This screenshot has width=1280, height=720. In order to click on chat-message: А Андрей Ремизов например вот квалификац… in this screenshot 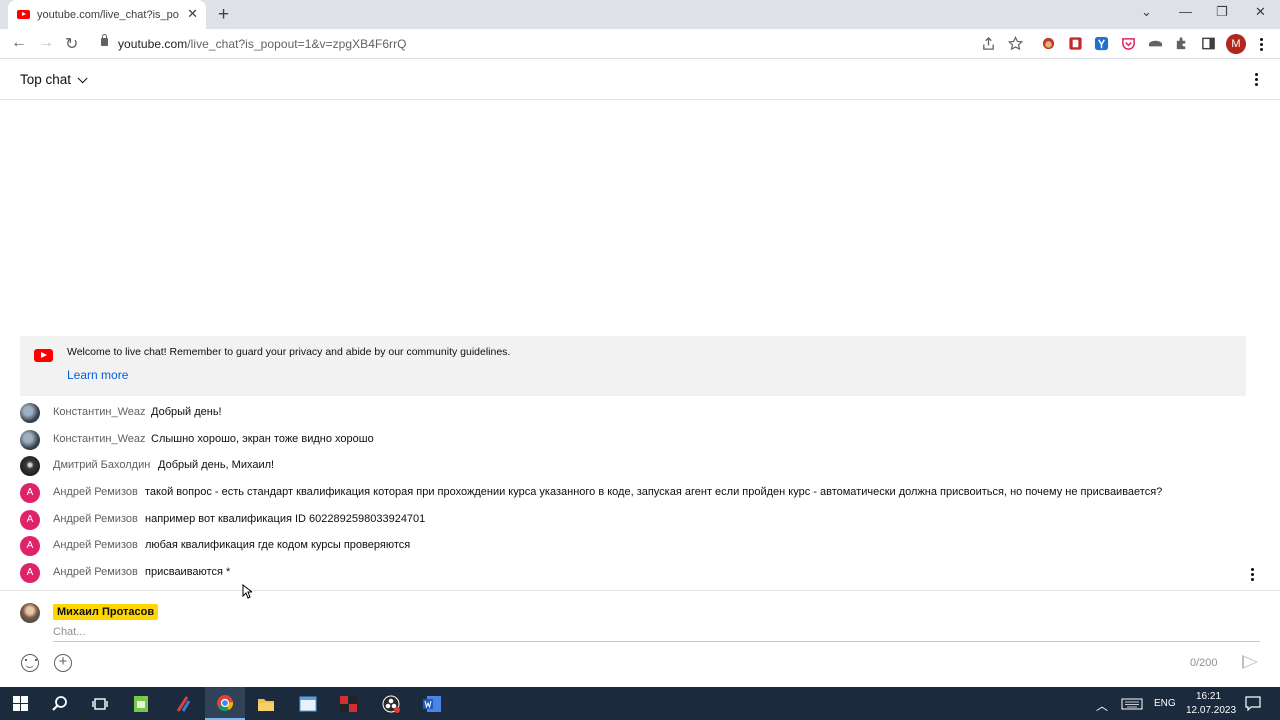, I will do `click(630, 521)`.